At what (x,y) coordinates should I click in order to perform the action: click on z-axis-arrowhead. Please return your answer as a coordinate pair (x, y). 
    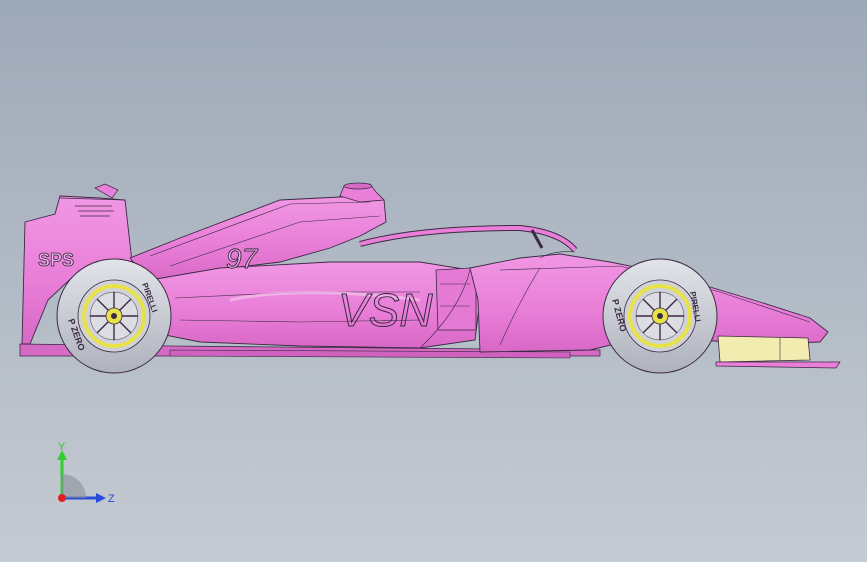
    Looking at the image, I should click on (101, 498).